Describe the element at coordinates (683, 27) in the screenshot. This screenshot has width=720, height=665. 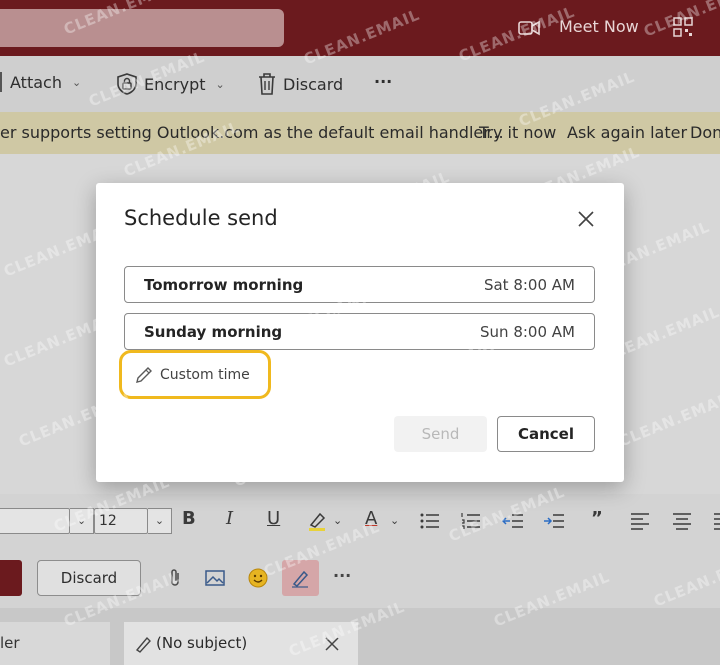
I see `qr-code-icon` at that location.